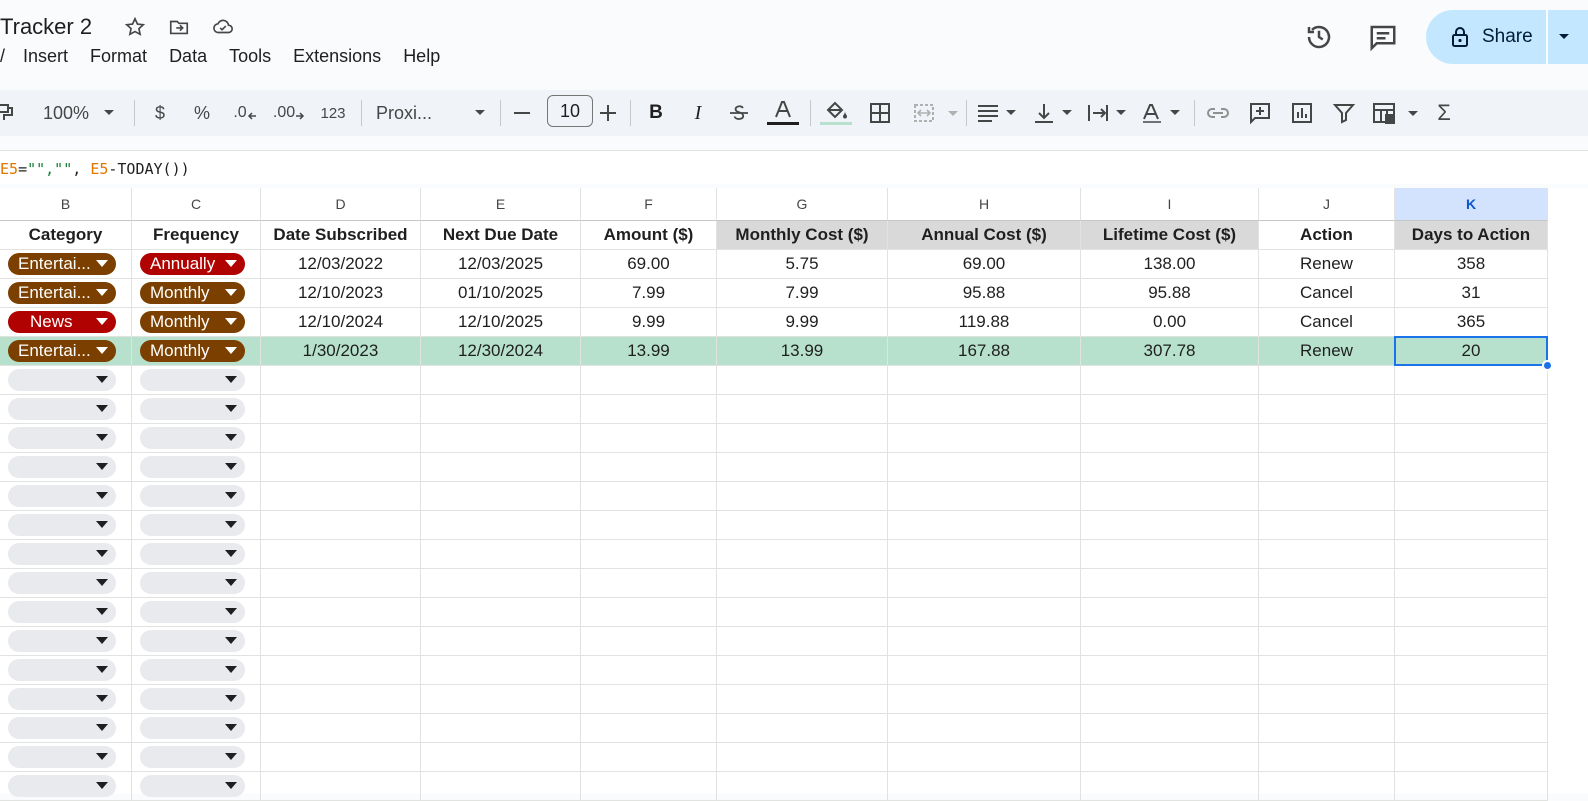 The image size is (1588, 801). What do you see at coordinates (1344, 113) in the screenshot?
I see `filter-icon` at bounding box center [1344, 113].